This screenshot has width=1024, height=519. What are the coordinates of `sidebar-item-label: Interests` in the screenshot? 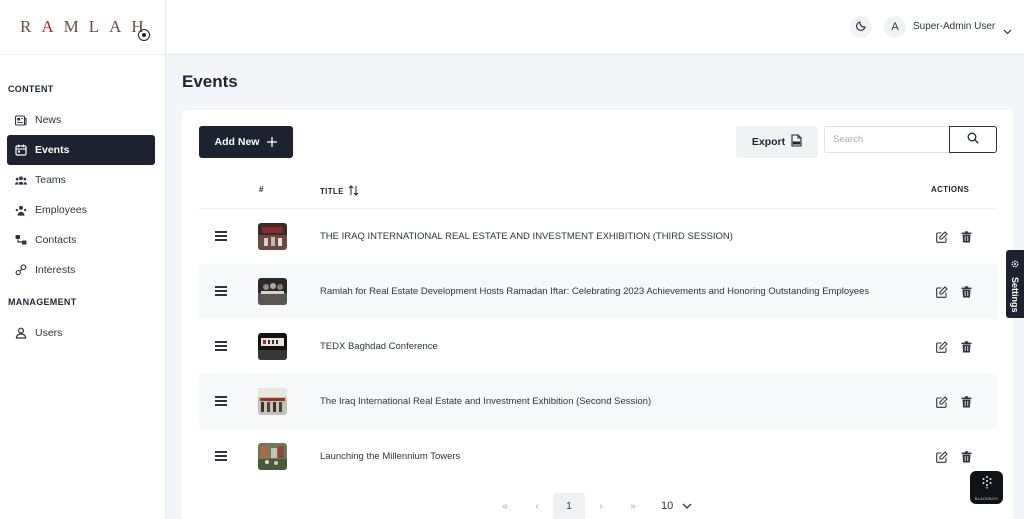 It's located at (55, 270).